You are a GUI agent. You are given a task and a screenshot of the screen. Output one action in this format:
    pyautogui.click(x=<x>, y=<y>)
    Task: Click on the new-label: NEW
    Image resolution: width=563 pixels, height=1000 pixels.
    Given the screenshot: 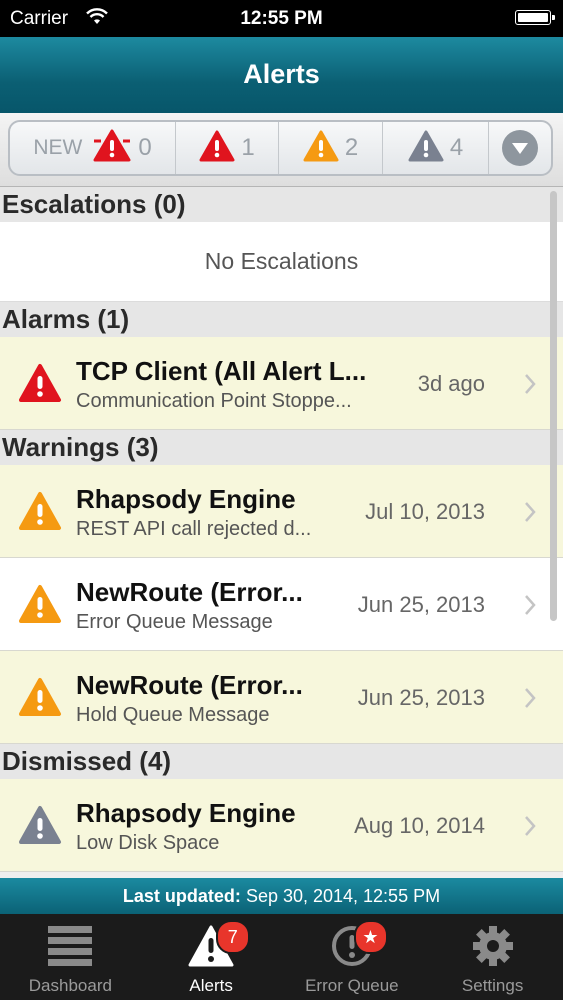 What is the action you would take?
    pyautogui.click(x=58, y=147)
    